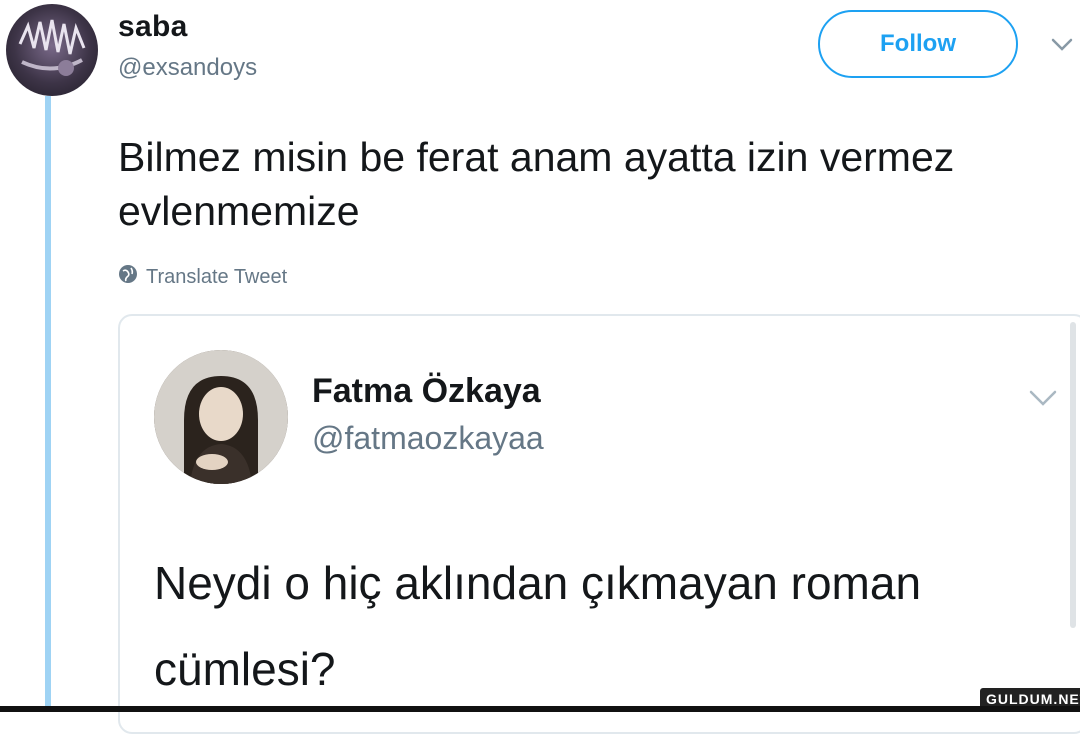 Image resolution: width=1080 pixels, height=734 pixels. What do you see at coordinates (221, 417) in the screenshot?
I see `quoted-author-avatar` at bounding box center [221, 417].